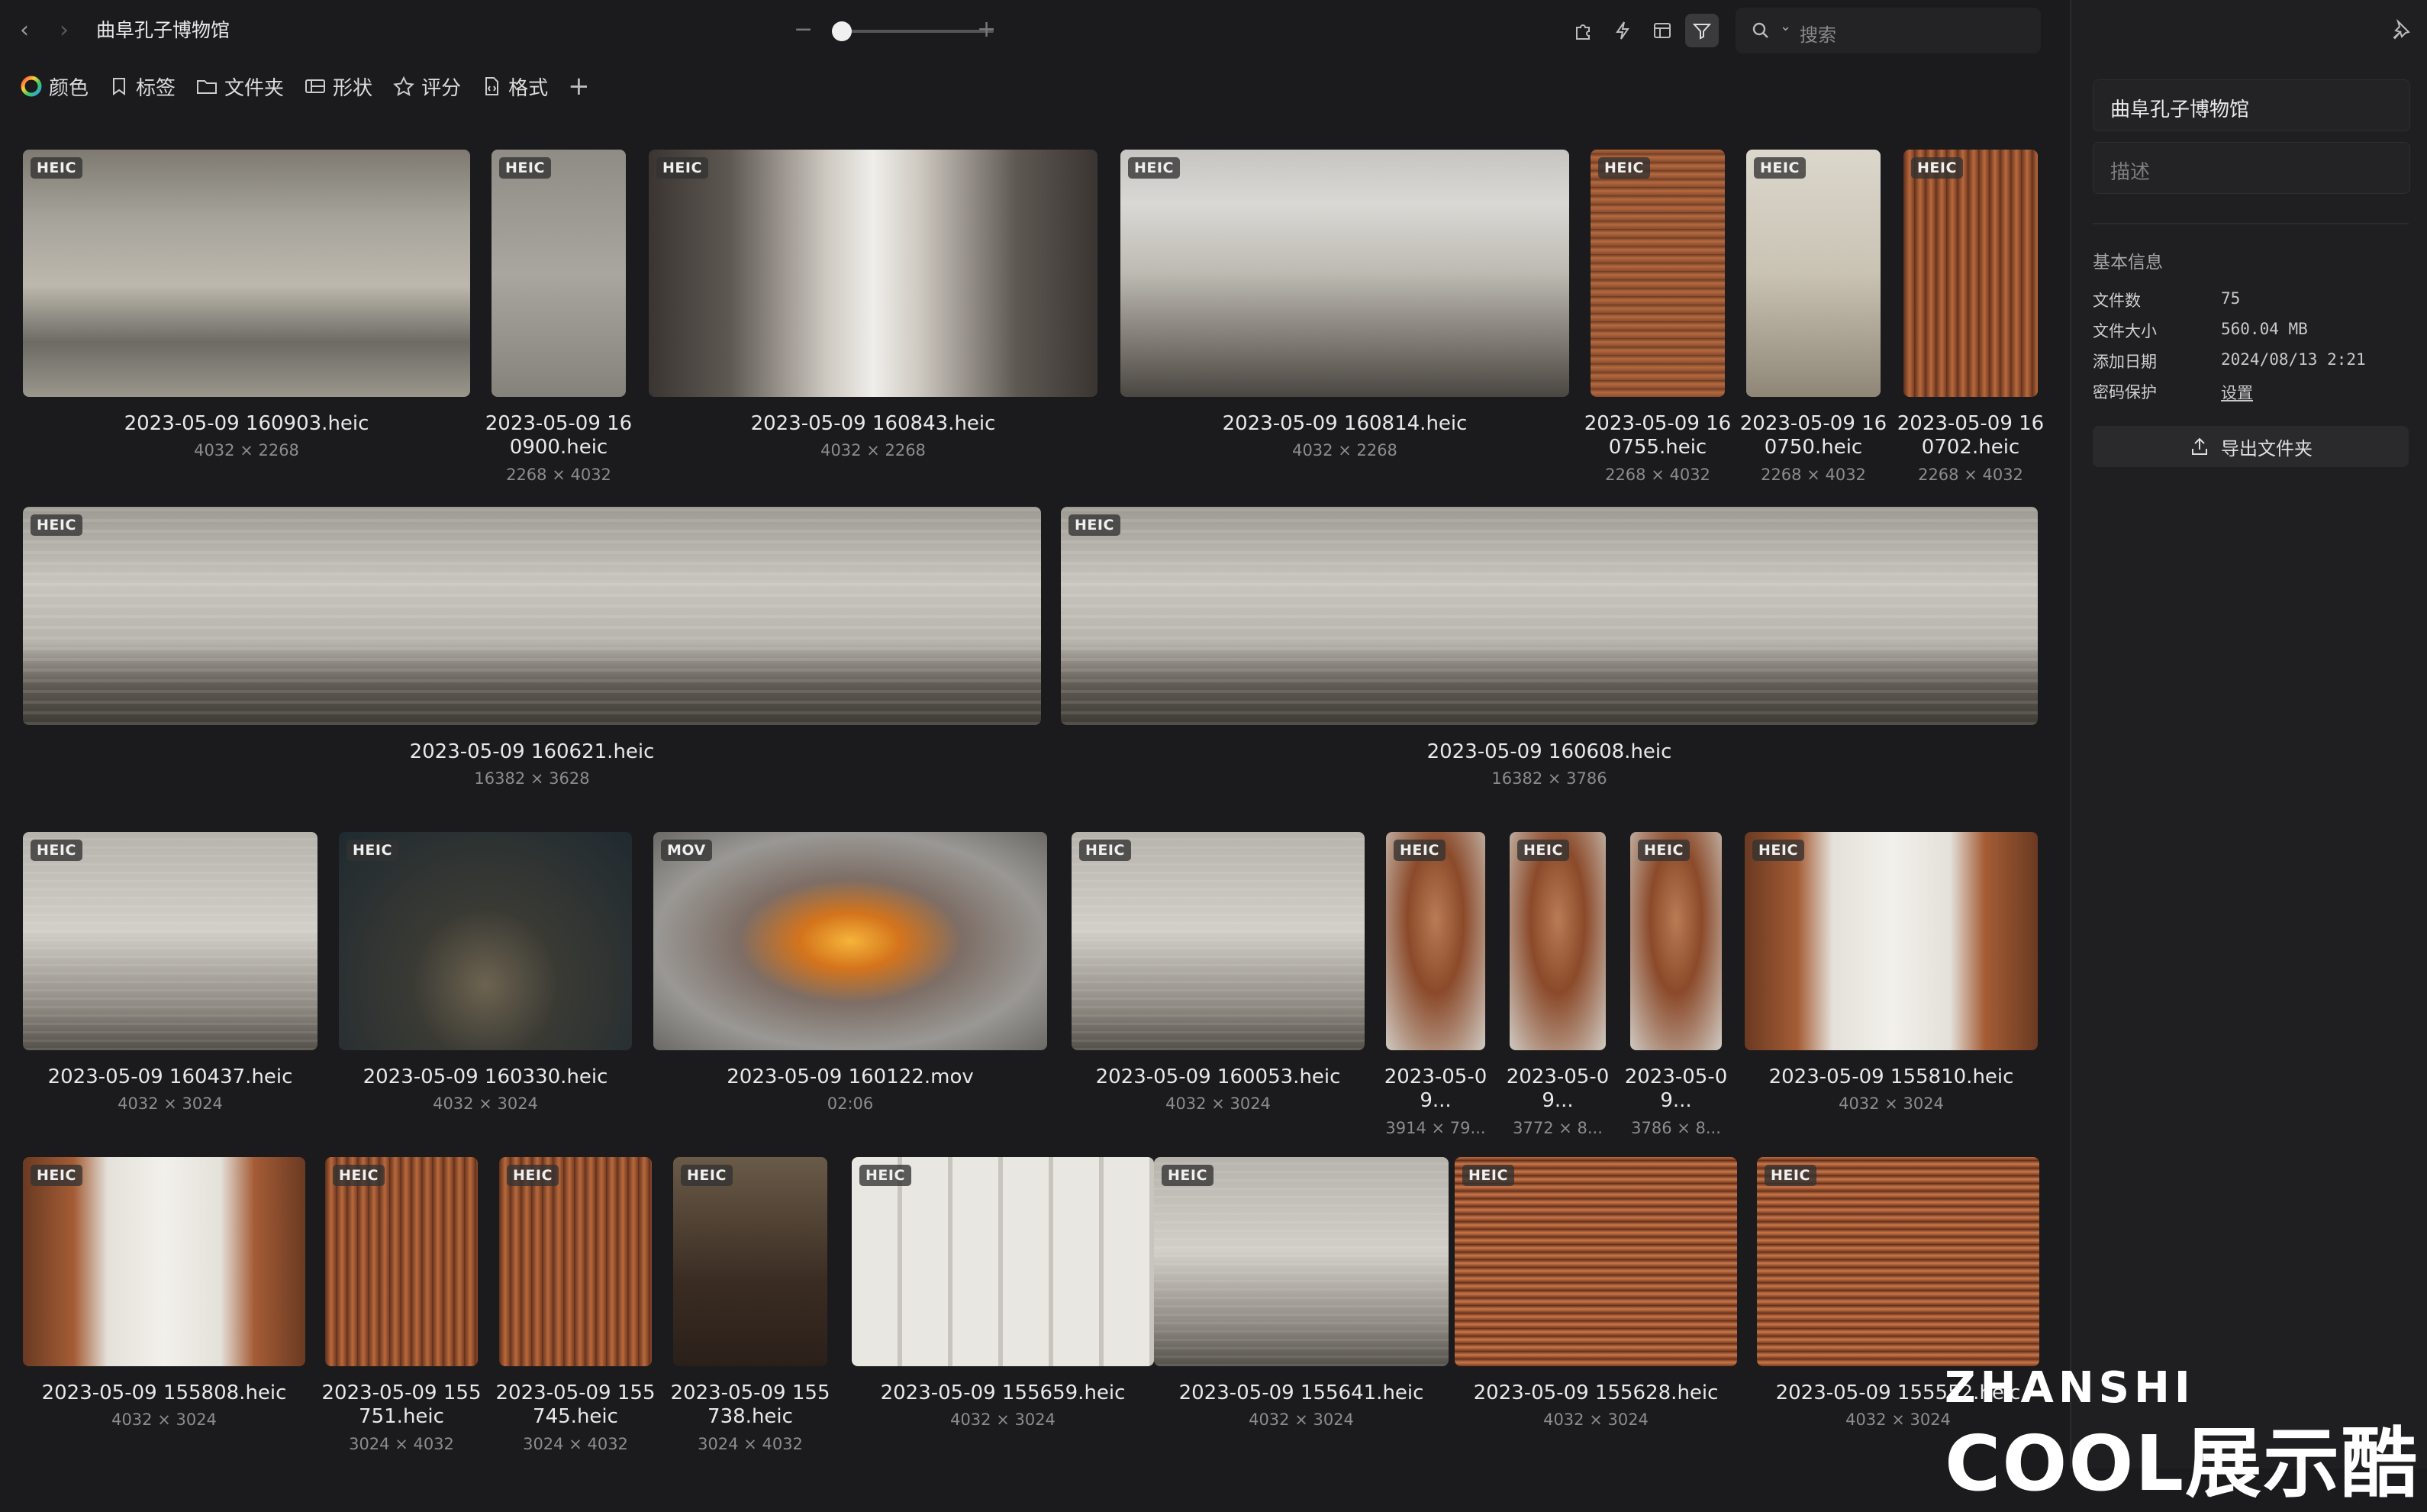  Describe the element at coordinates (164, 1392) in the screenshot. I see `file-name: 2023-05-09 155808.heic` at that location.